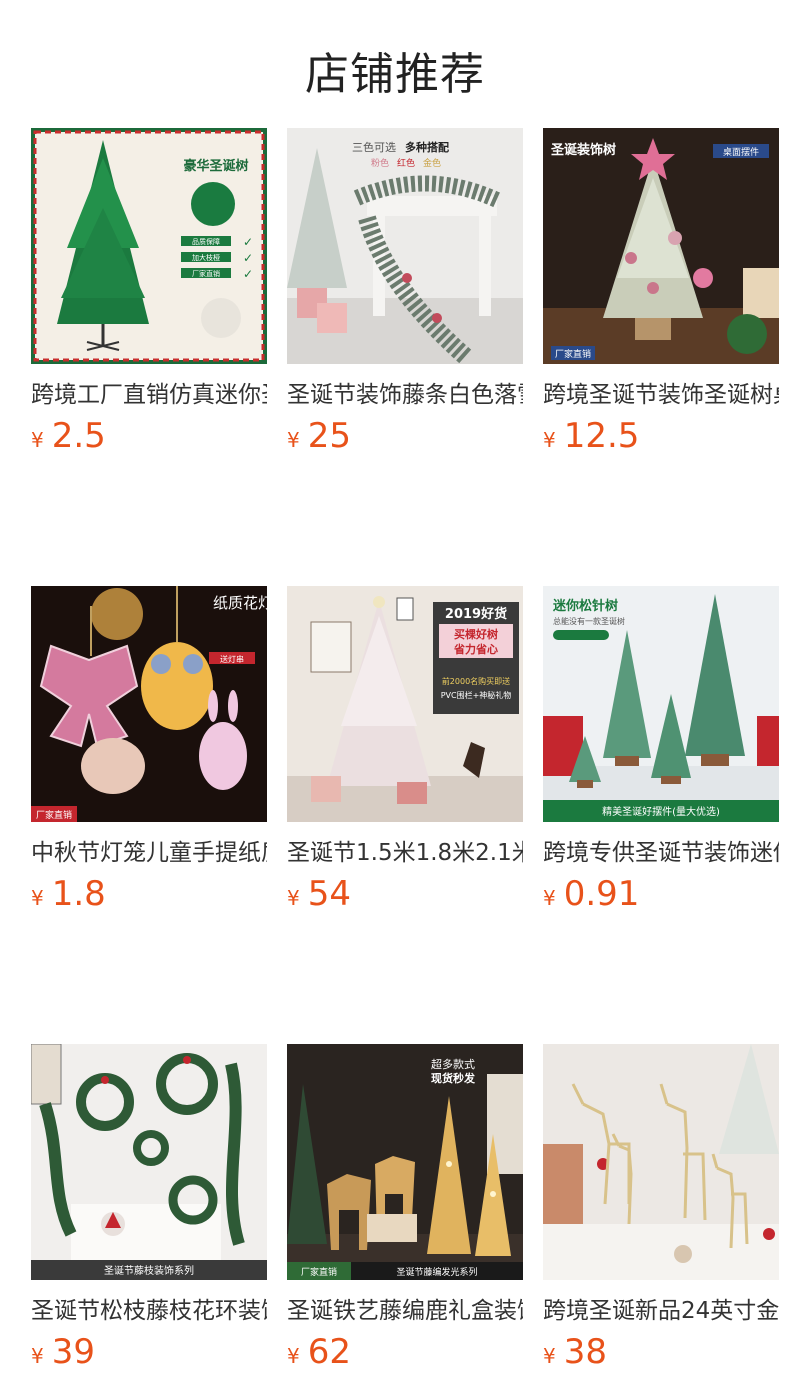  I want to click on product-price: ¥12.5, so click(661, 436).